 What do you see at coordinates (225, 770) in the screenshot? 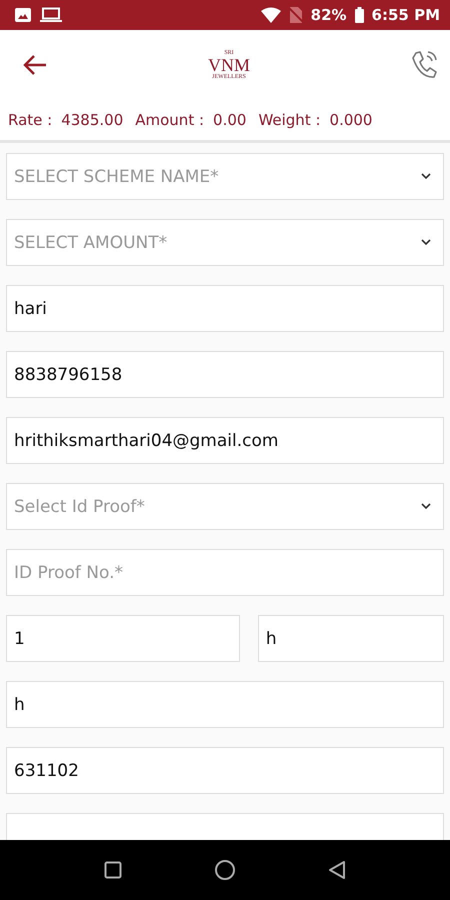
I see `input-field: 631102` at bounding box center [225, 770].